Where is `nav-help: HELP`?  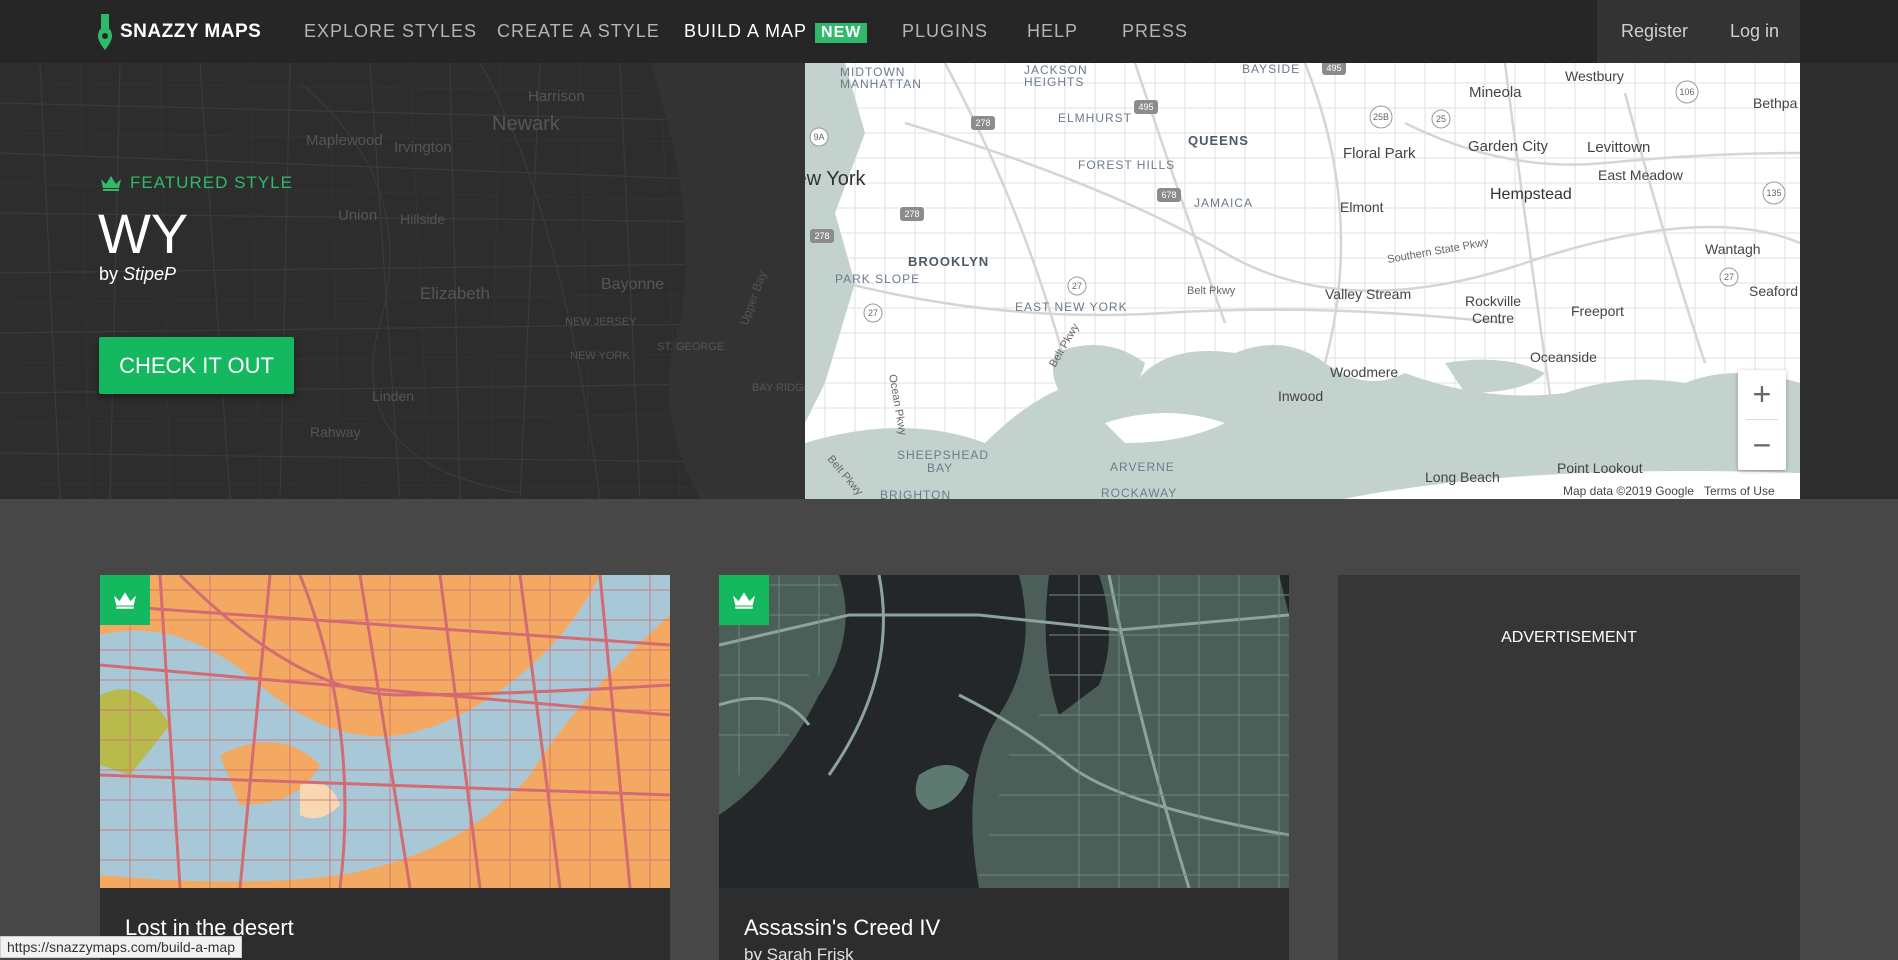
nav-help: HELP is located at coordinates (1052, 31).